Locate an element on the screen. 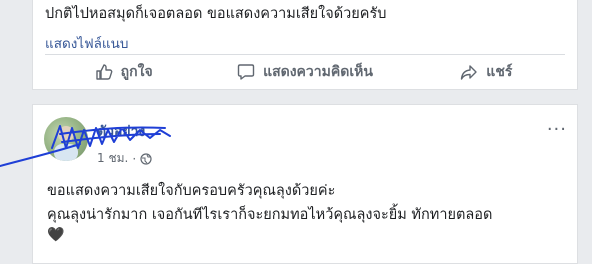  avatar is located at coordinates (66, 139).